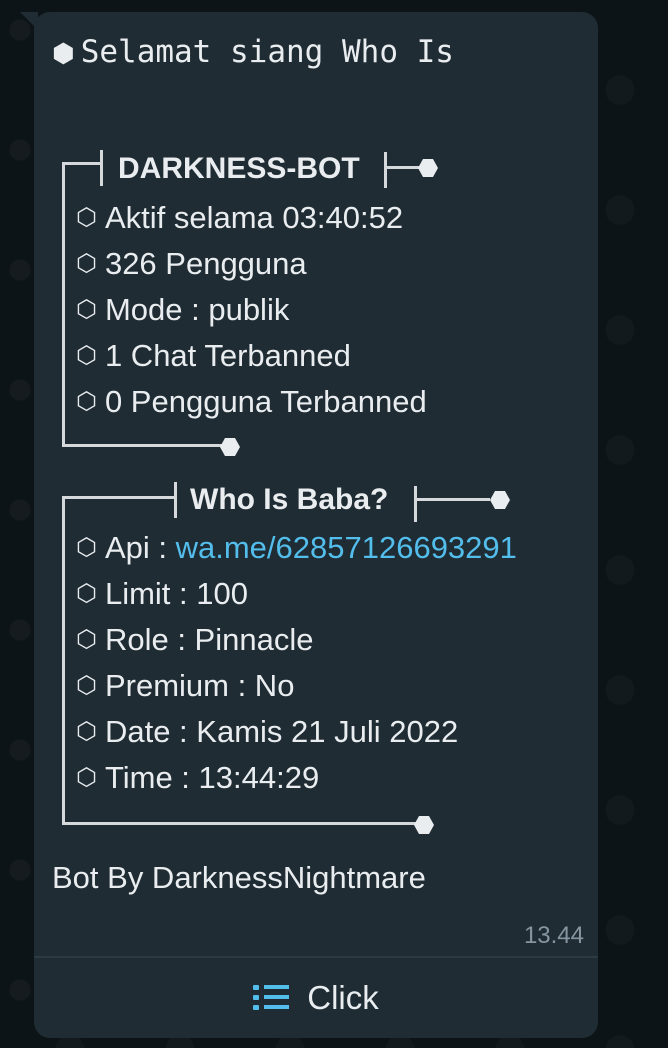  I want to click on status-card-title: DARKNESS-BOT, so click(239, 168).